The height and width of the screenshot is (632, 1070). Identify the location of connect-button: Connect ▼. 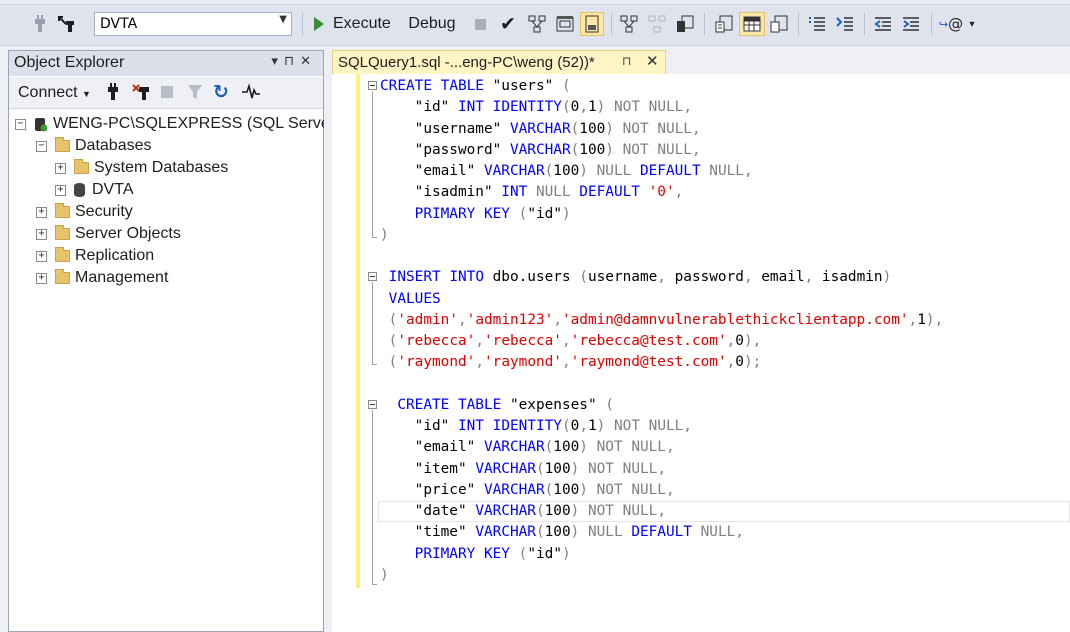
(54, 93).